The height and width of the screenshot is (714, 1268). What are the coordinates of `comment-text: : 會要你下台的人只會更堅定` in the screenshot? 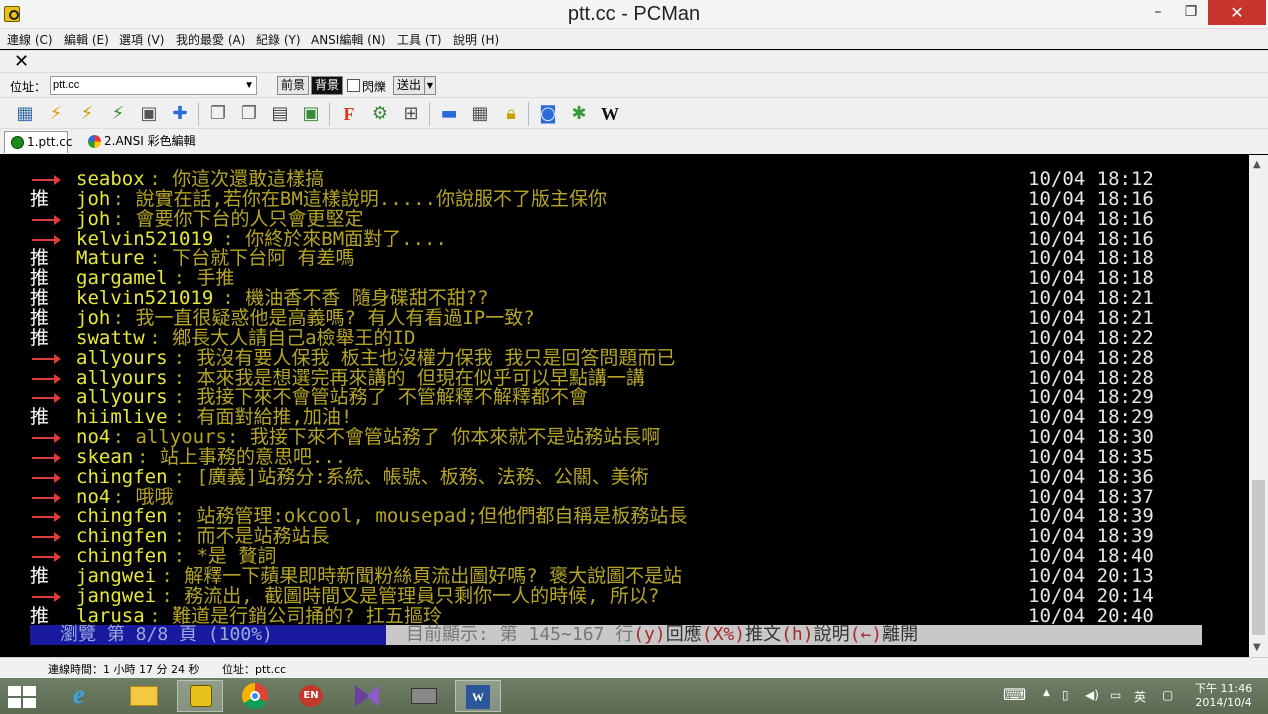 It's located at (238, 218).